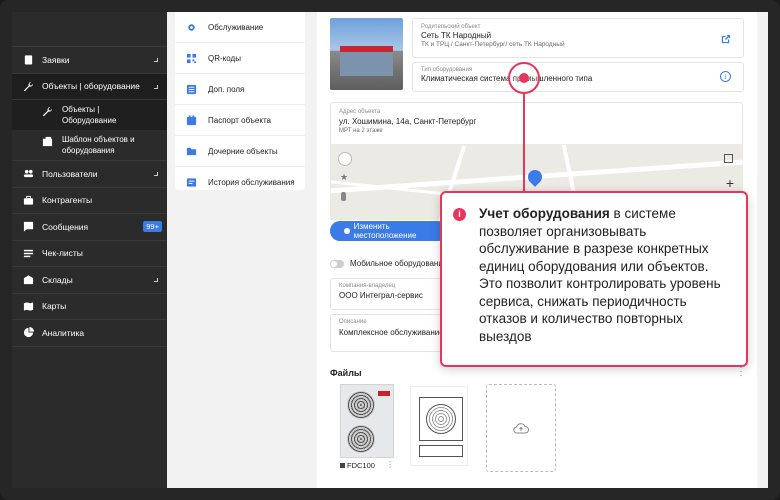 The width and height of the screenshot is (780, 500). I want to click on object-menu-child-objects: Дочерние объекты, so click(240, 151).